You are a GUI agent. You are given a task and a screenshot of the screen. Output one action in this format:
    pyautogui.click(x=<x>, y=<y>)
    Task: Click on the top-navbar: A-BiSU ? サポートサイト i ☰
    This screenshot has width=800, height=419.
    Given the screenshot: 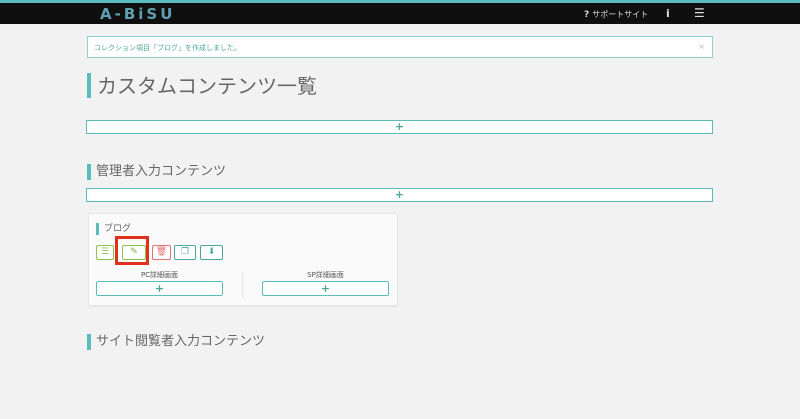 What is the action you would take?
    pyautogui.click(x=400, y=12)
    